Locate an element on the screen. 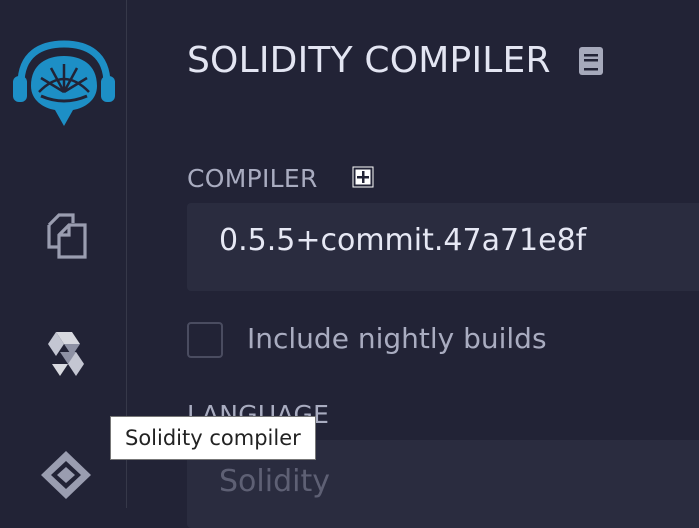  documentation-icon is located at coordinates (591, 61).